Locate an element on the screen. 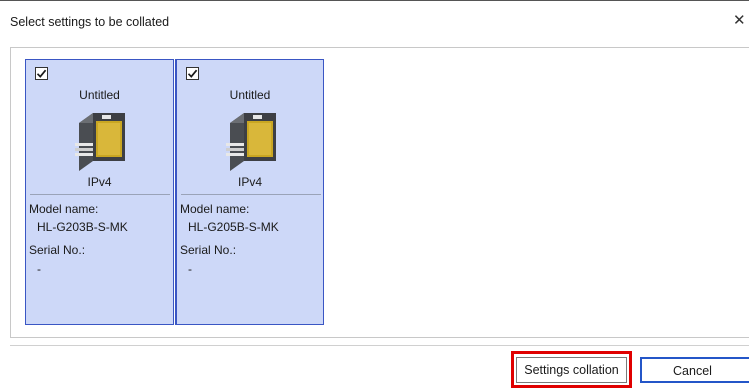 The height and width of the screenshot is (388, 749). model-name-value: HL-G203B-S-MK is located at coordinates (82, 227).